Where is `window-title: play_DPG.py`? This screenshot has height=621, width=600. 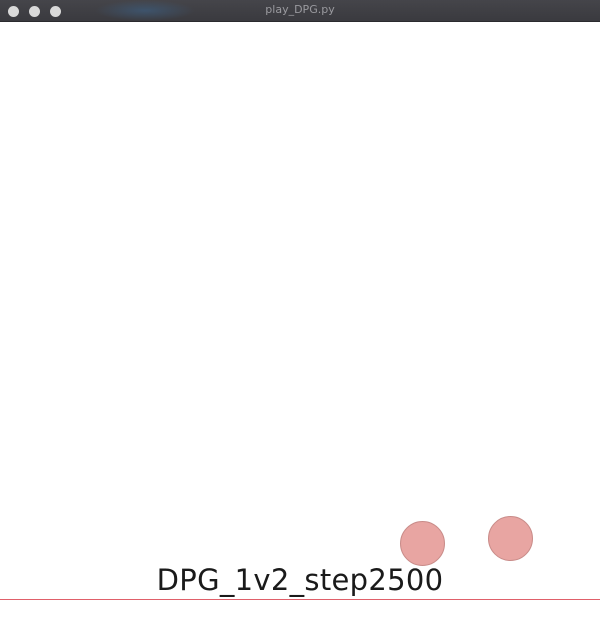
window-title: play_DPG.py is located at coordinates (300, 9).